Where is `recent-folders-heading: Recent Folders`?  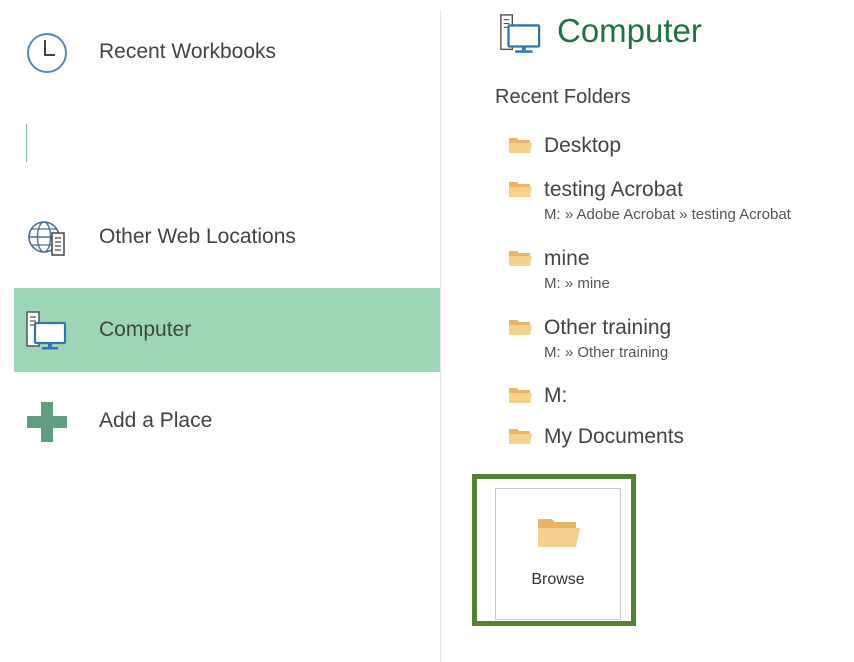
recent-folders-heading: Recent Folders is located at coordinates (563, 97).